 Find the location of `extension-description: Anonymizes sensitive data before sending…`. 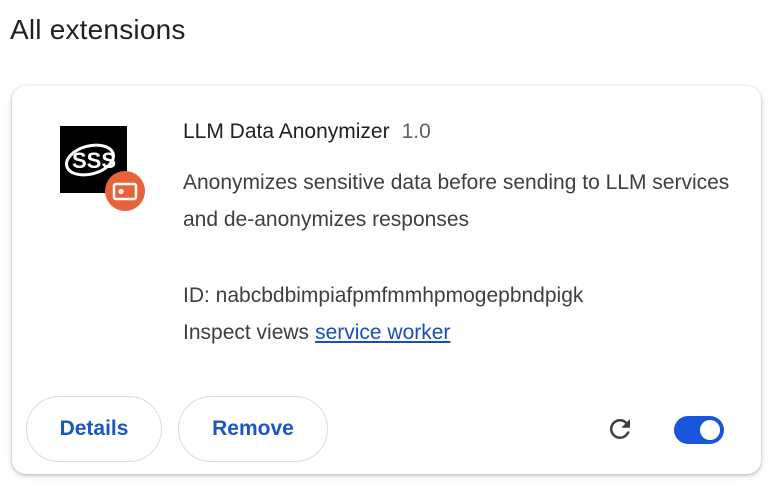

extension-description: Anonymizes sensitive data before sending… is located at coordinates (456, 201).